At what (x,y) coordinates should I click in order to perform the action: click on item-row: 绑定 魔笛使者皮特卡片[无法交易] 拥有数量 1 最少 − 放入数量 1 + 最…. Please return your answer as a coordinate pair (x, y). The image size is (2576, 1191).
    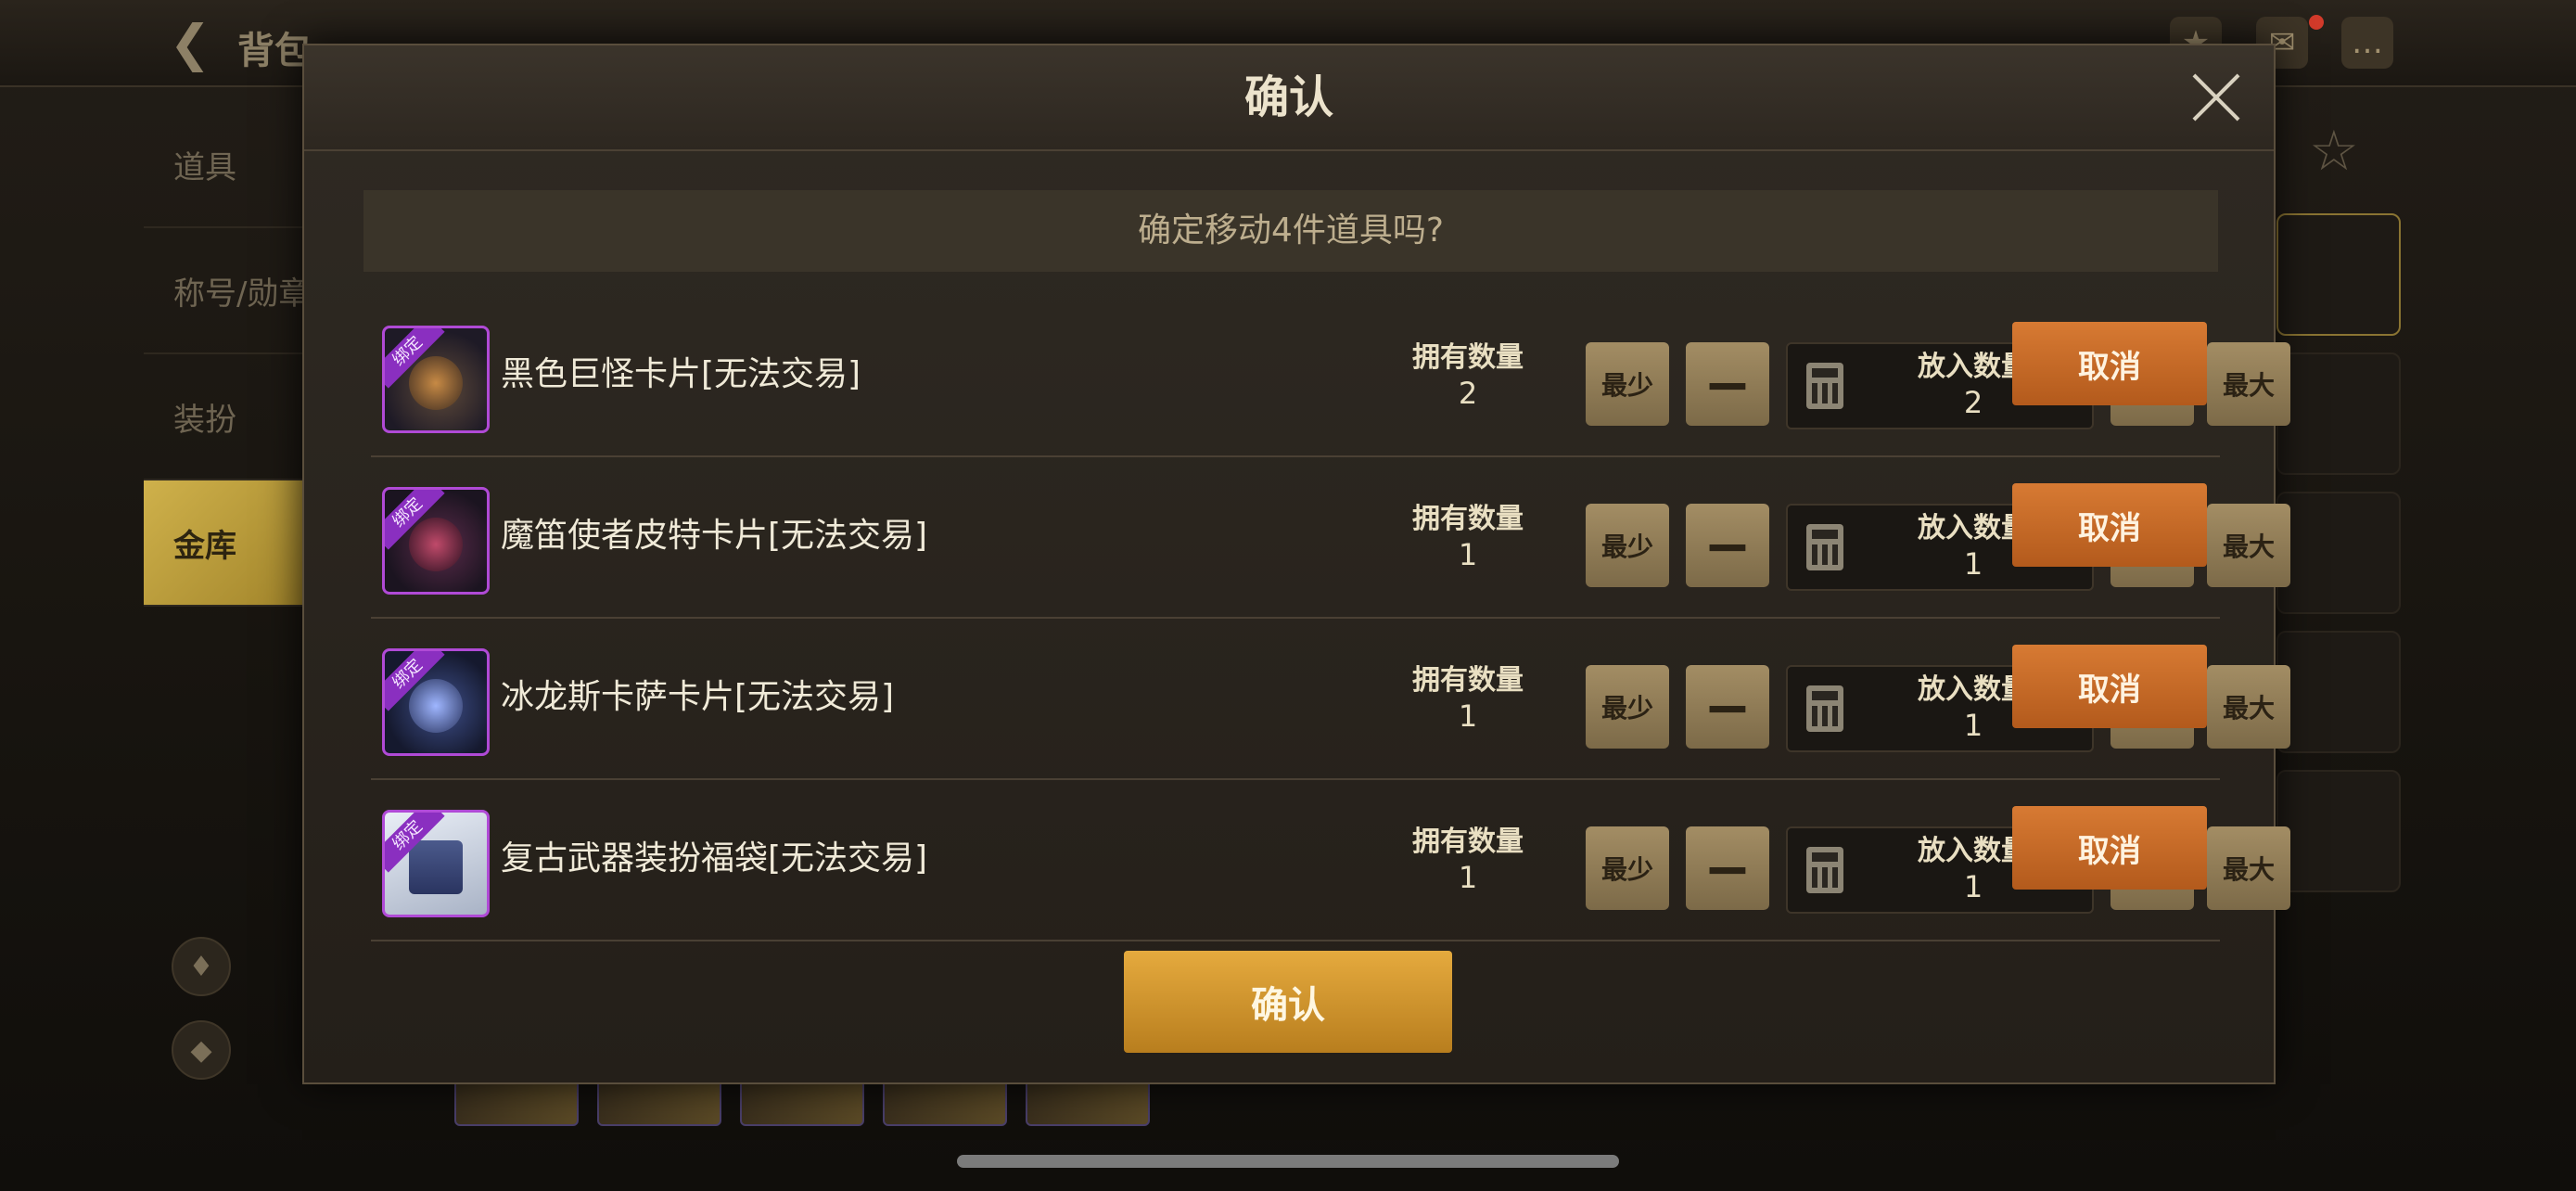
    Looking at the image, I should click on (1330, 537).